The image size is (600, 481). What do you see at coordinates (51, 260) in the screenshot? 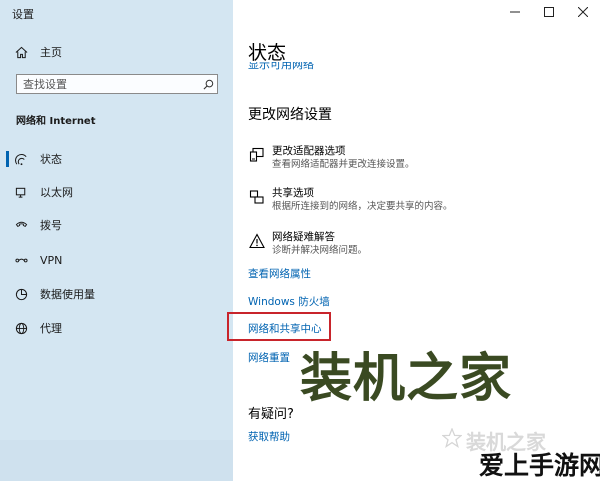
I see `sidebar-item-label: VPN` at bounding box center [51, 260].